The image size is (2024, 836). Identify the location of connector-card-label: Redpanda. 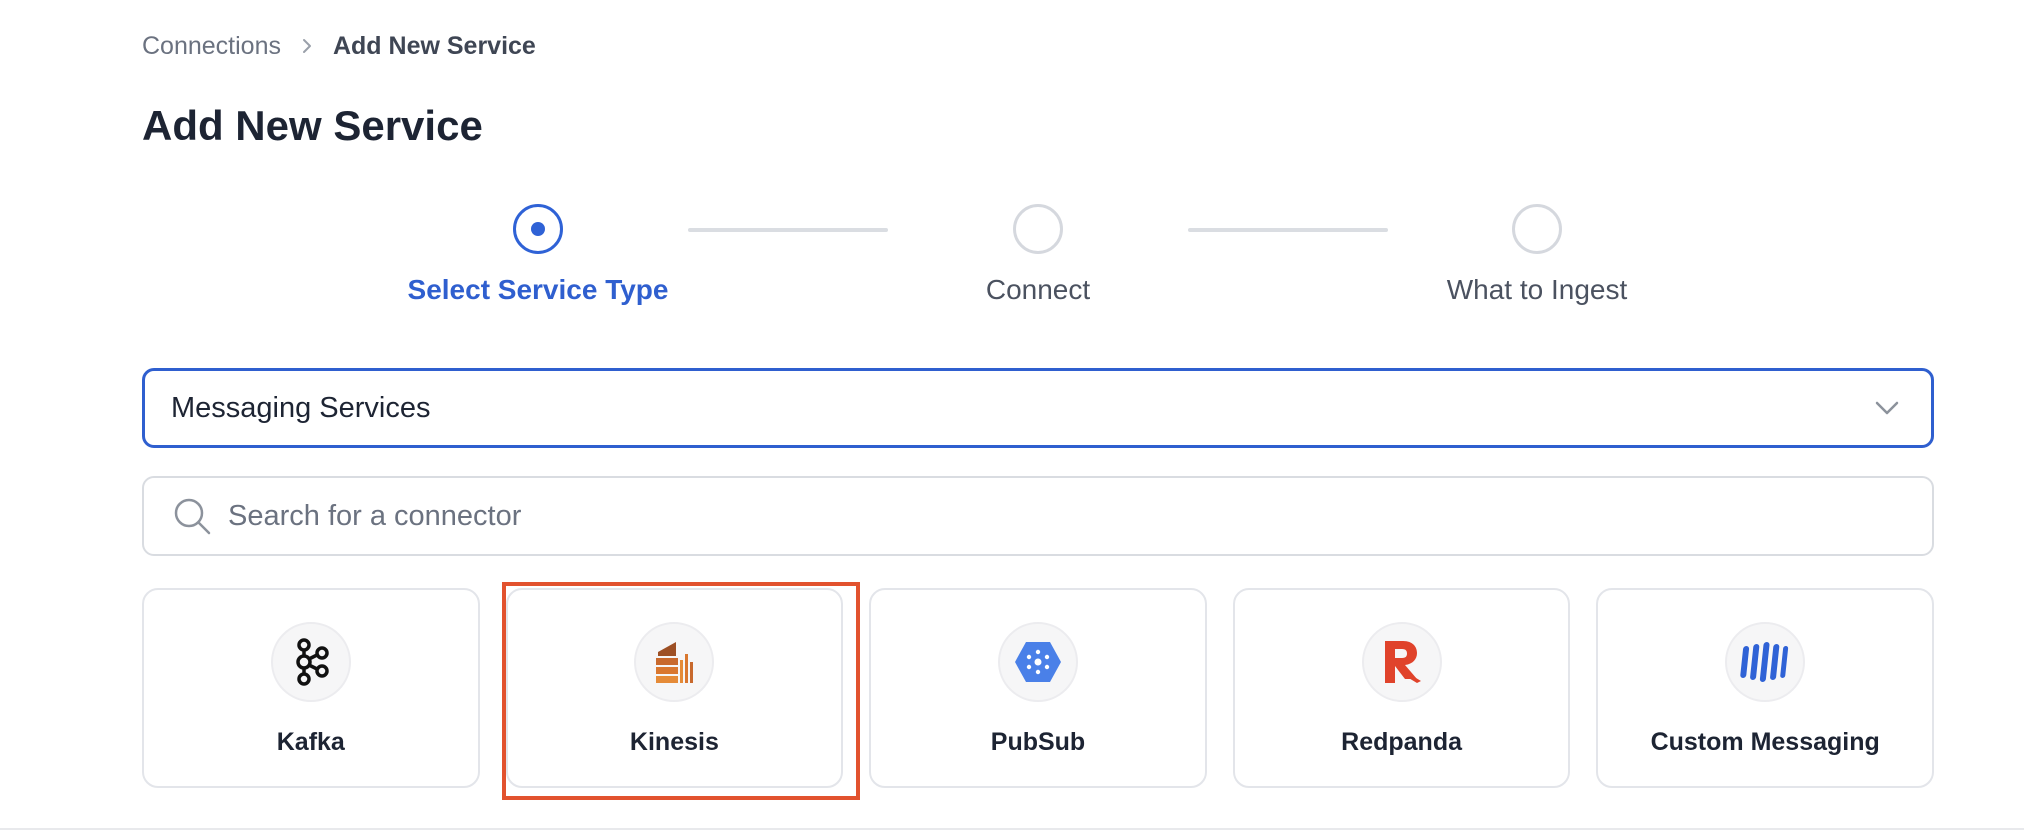
(1401, 742).